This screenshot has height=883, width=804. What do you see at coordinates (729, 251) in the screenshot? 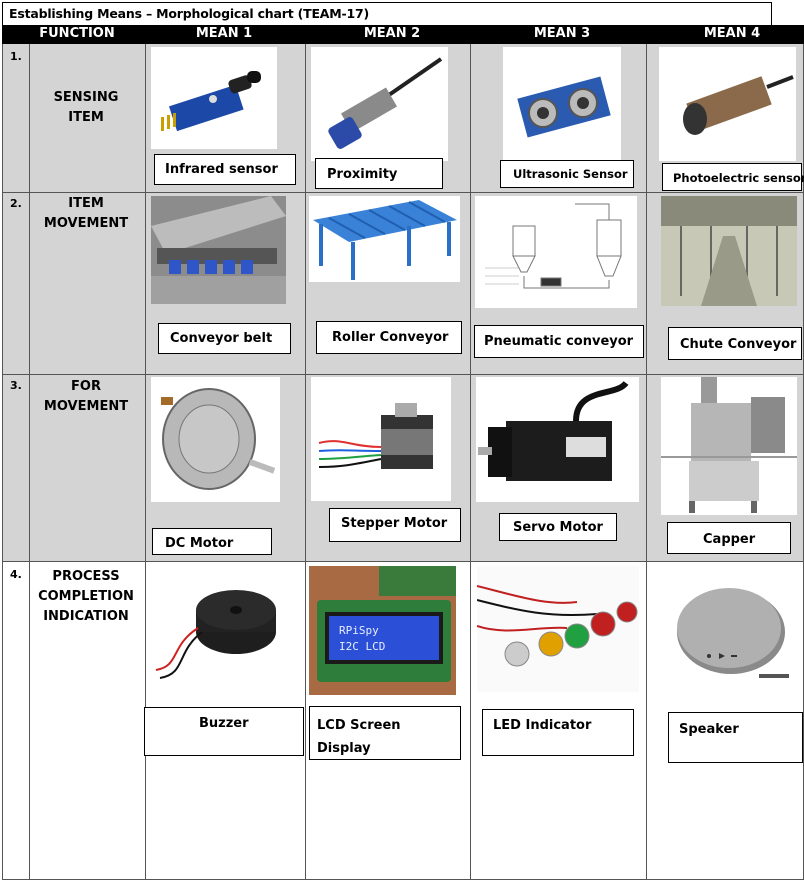
I see `chute-conveyor-image` at bounding box center [729, 251].